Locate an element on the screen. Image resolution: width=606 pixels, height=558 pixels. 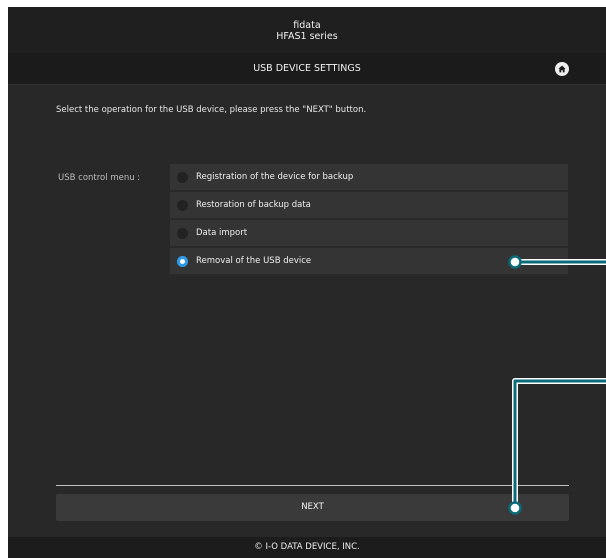
next-button: NEXT is located at coordinates (312, 507).